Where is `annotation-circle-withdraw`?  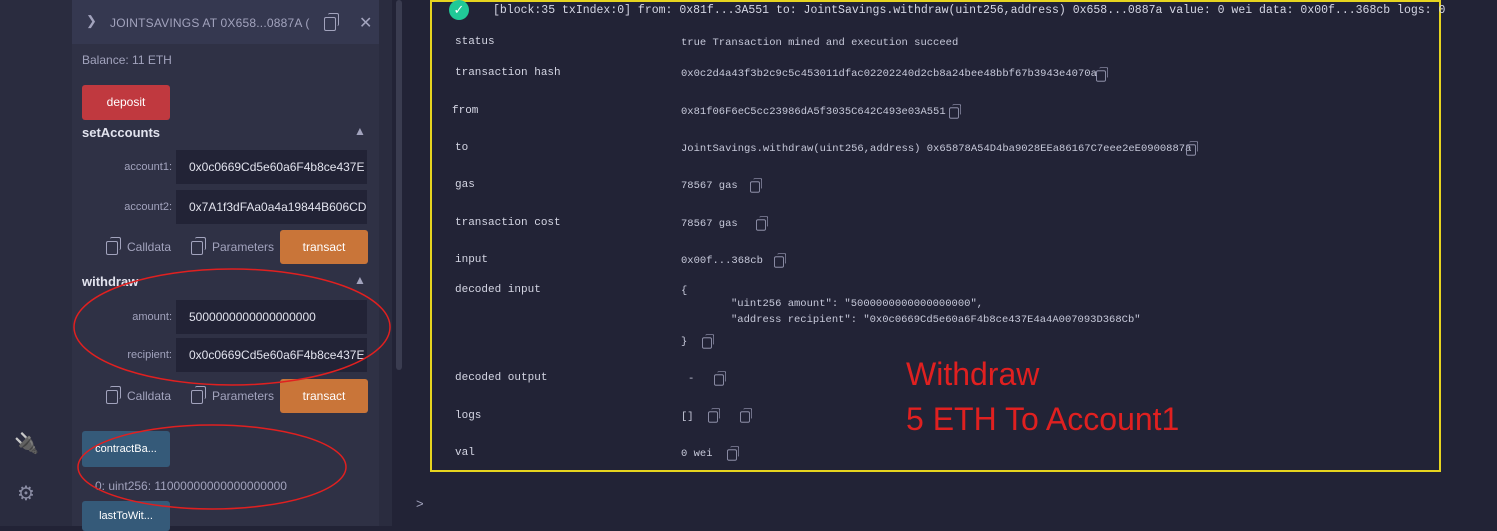
annotation-circle-withdraw is located at coordinates (232, 327).